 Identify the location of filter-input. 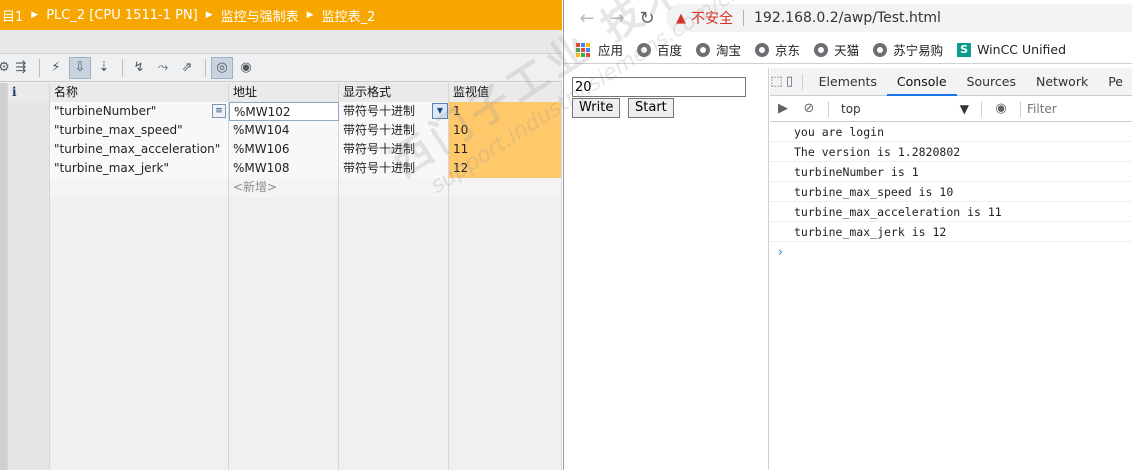
(1077, 108).